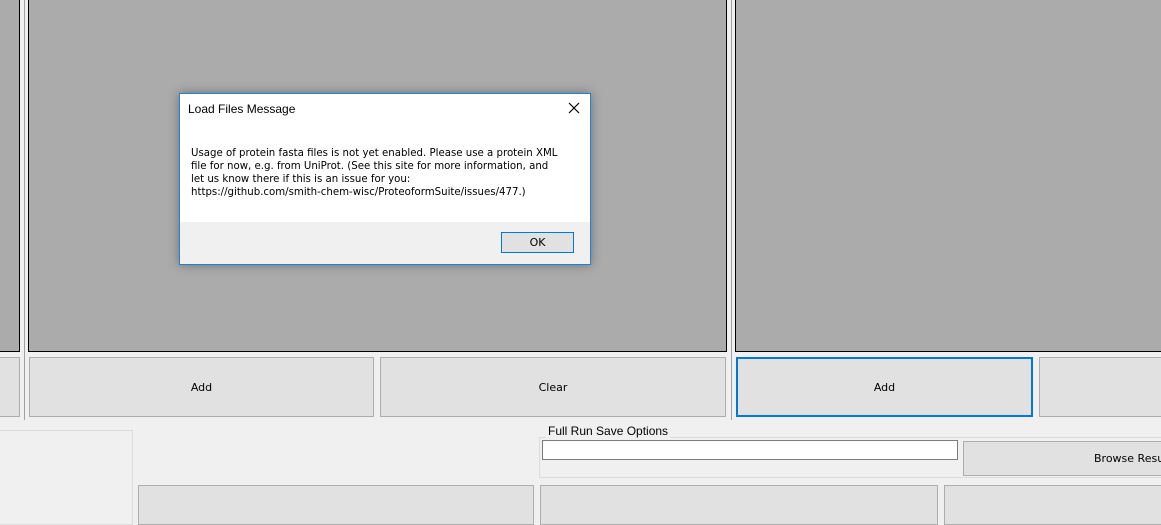 The width and height of the screenshot is (1161, 525). I want to click on full-run-save-options-label: Full Run Save Options, so click(608, 431).